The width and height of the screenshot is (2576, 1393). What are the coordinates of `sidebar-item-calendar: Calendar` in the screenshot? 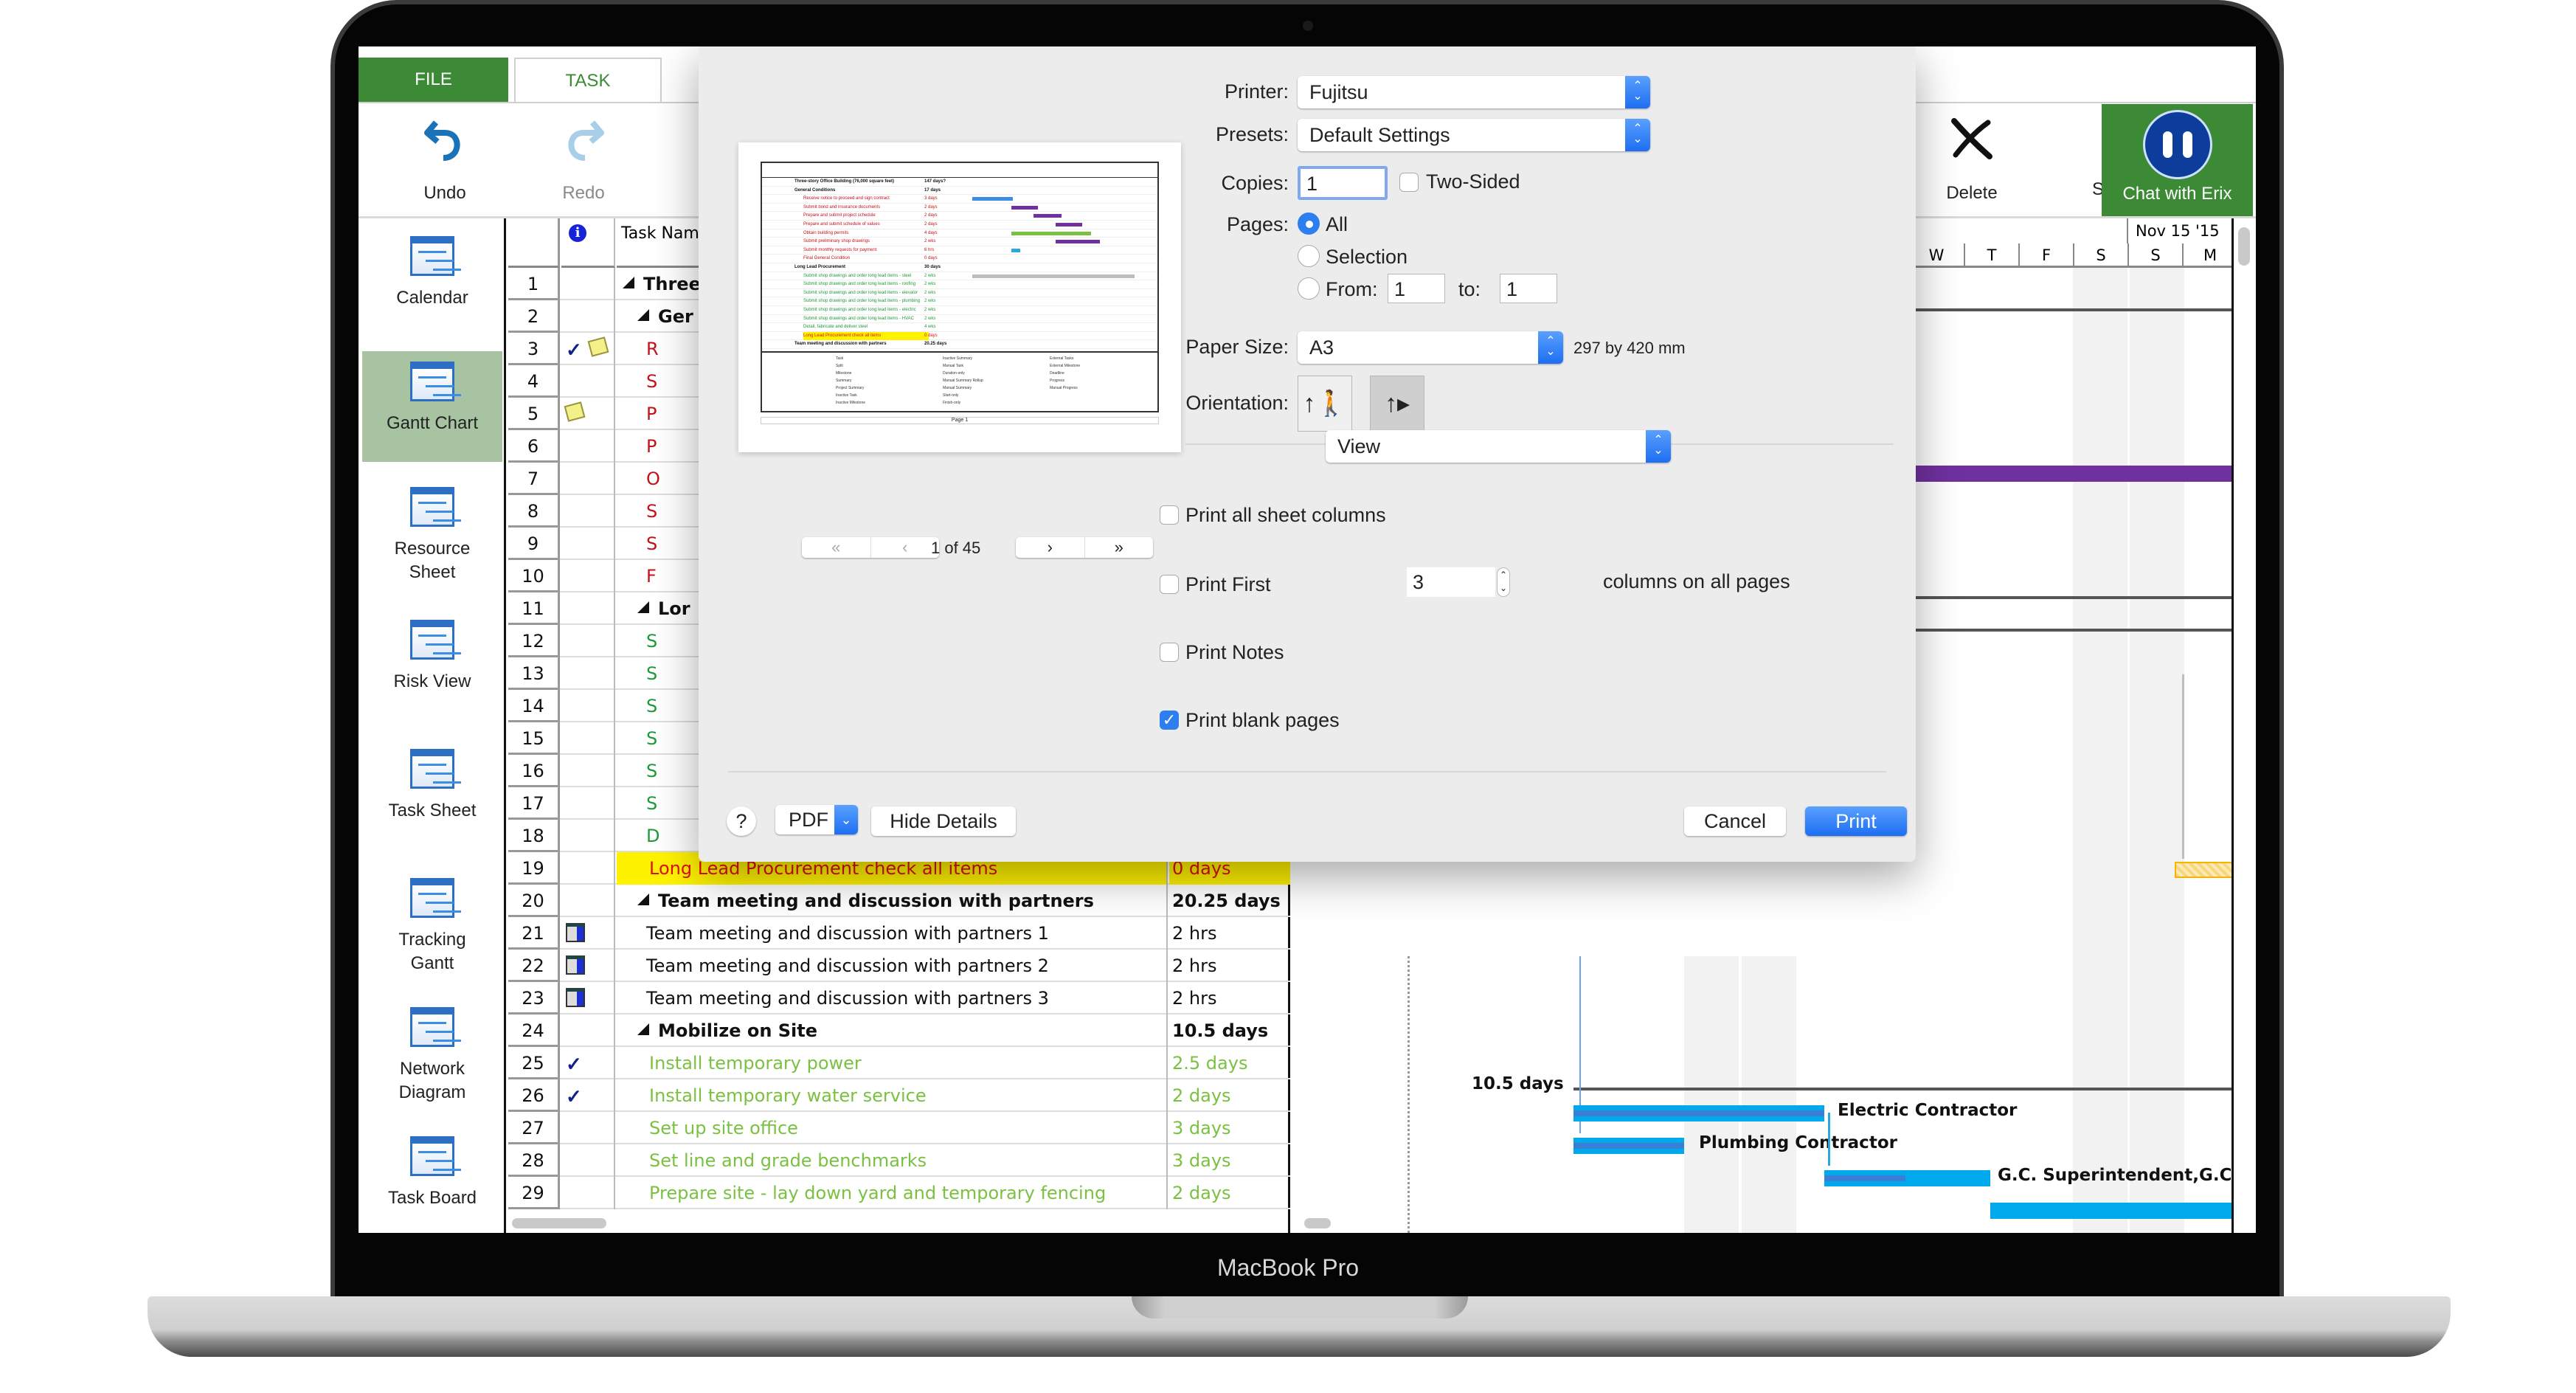 It's located at (432, 285).